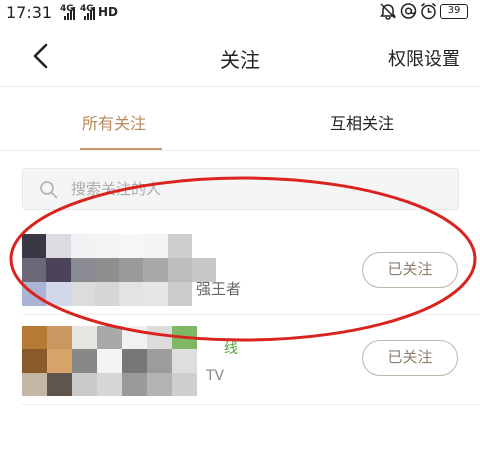 This screenshot has width=480, height=474. Describe the element at coordinates (388, 13) in the screenshot. I see `mute-bell-icon` at that location.